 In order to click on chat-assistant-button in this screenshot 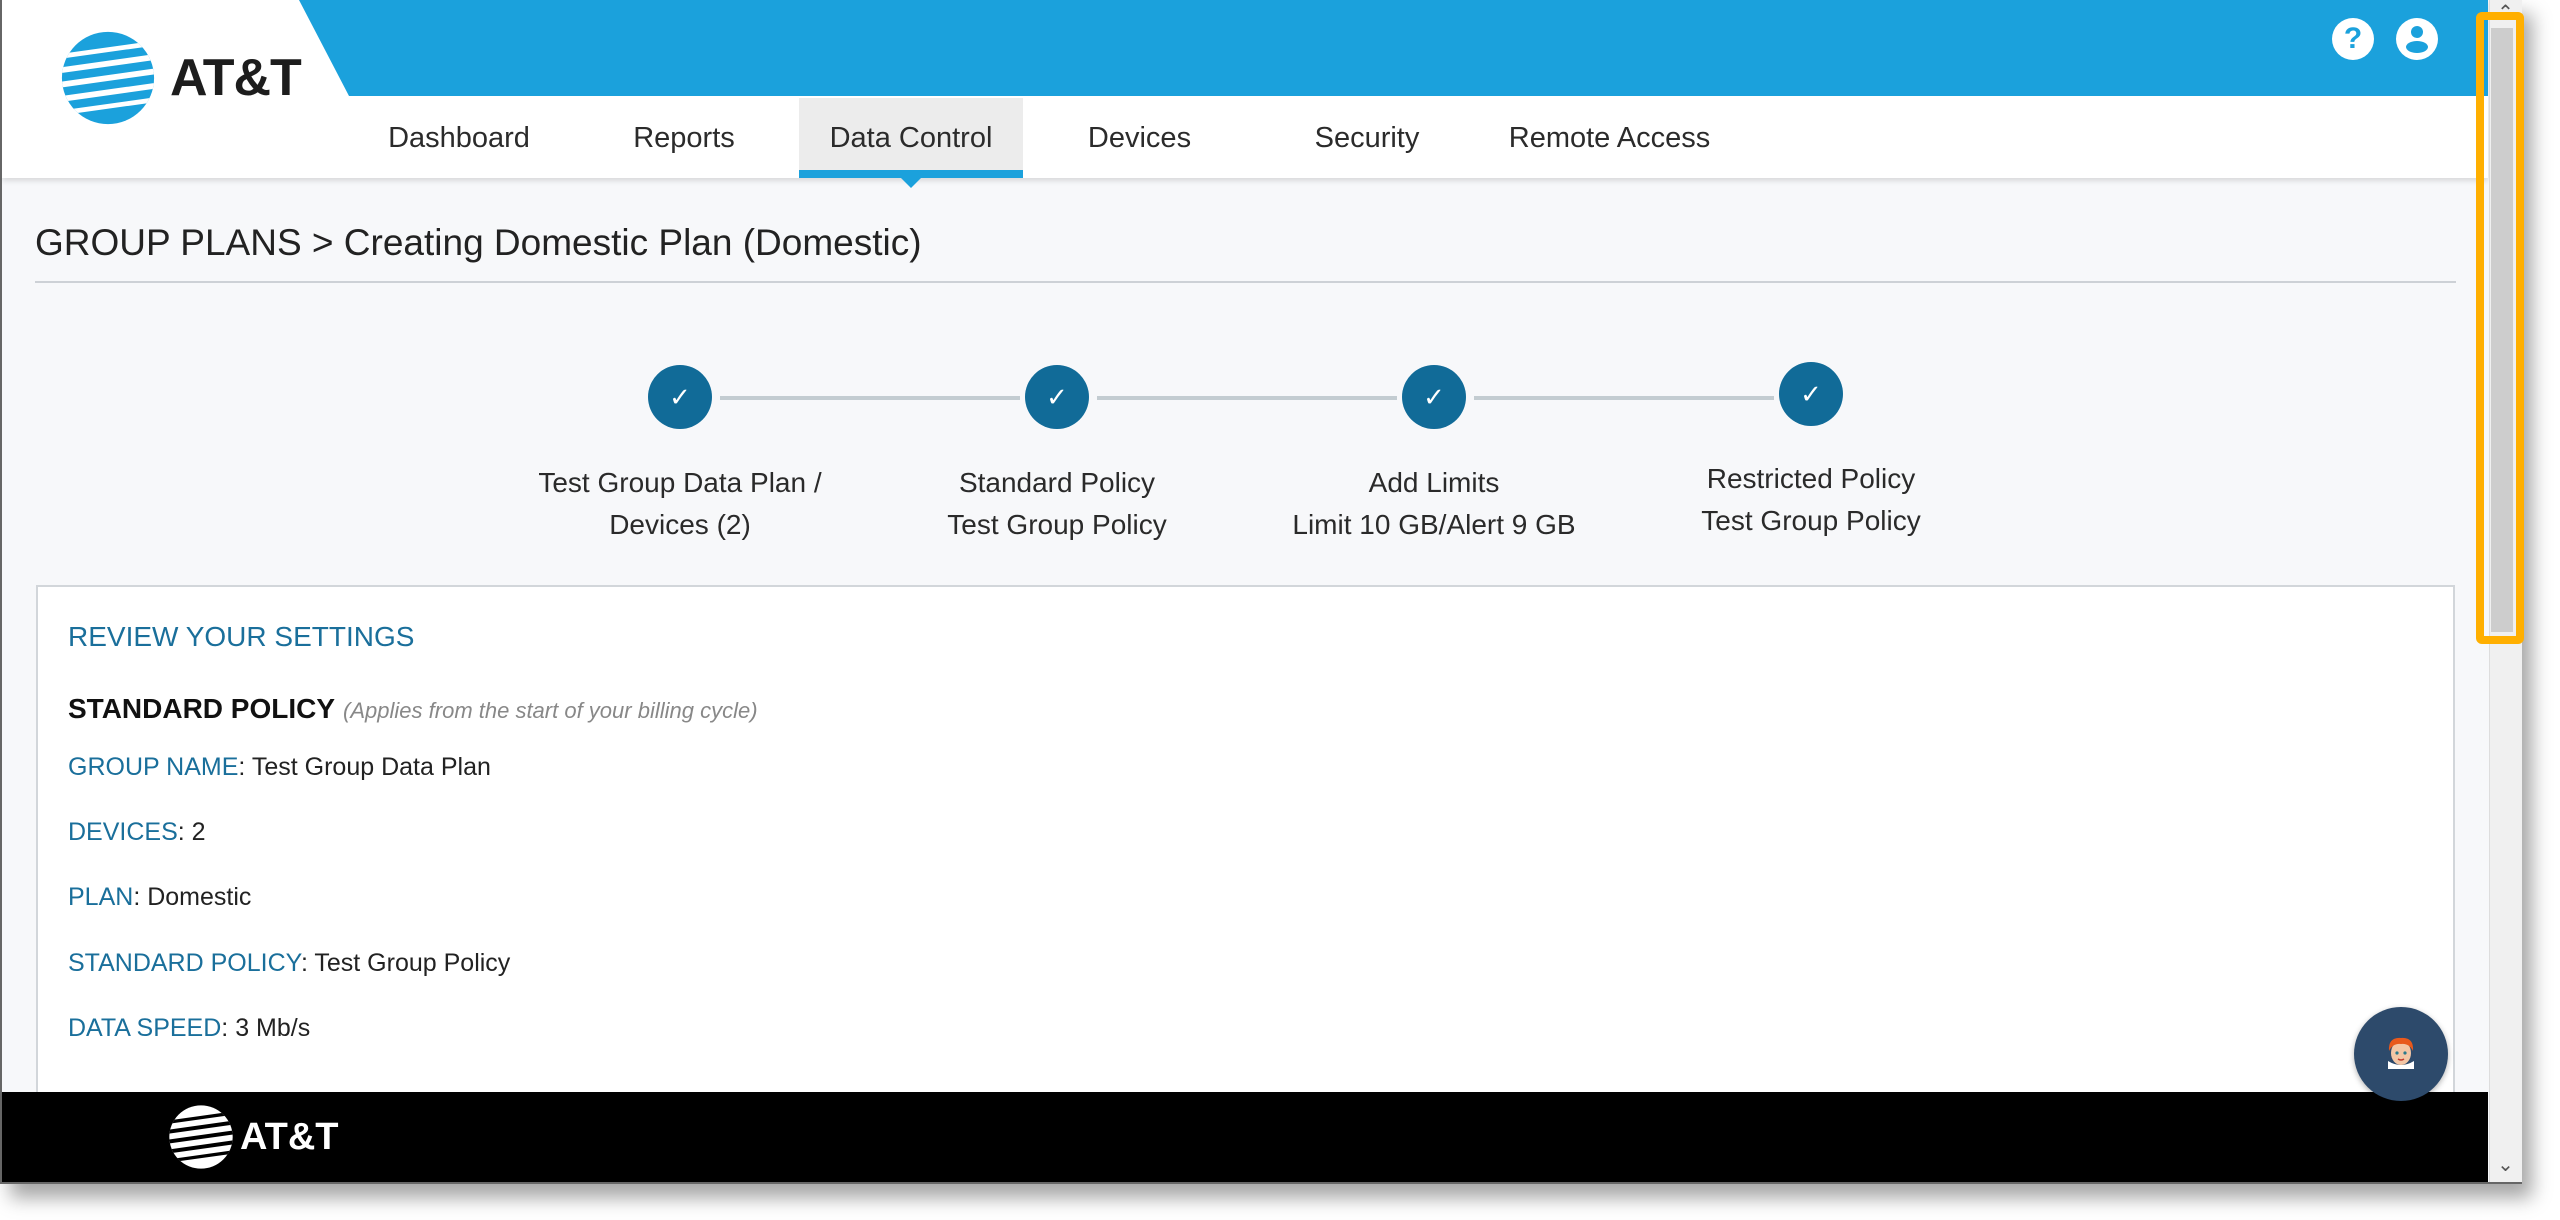, I will do `click(2401, 1054)`.